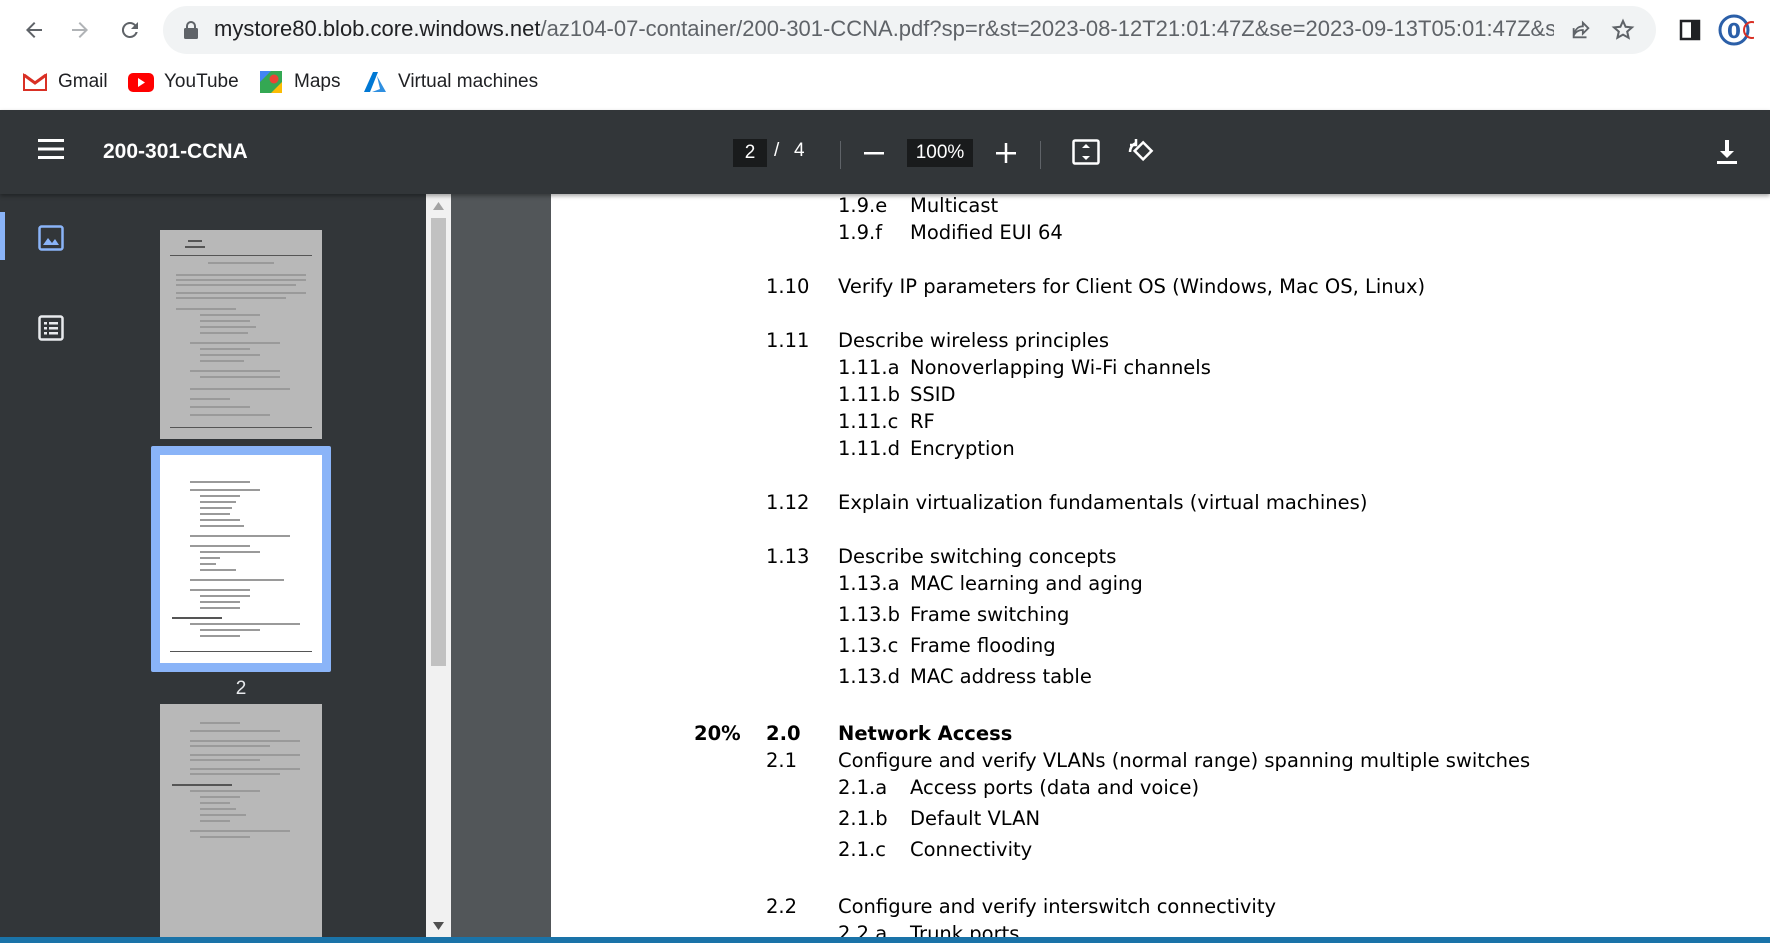  I want to click on item-text: MAC learning and aging, so click(1026, 583).